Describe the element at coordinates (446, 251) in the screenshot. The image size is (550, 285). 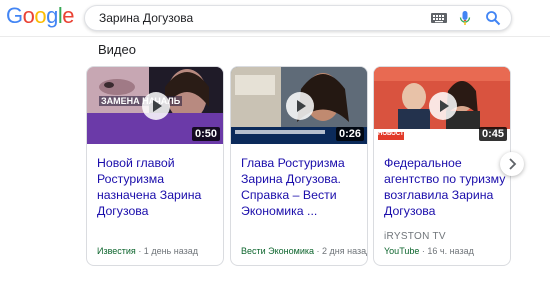
I see `video-age: · 16 ч. назад` at that location.